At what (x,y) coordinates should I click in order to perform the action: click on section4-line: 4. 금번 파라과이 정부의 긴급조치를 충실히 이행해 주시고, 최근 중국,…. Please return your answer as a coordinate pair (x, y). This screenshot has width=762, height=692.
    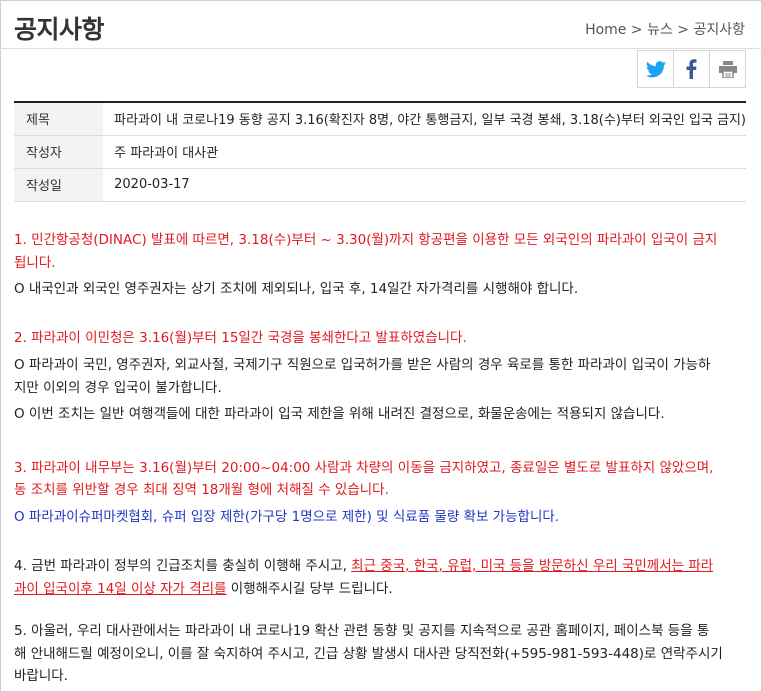
    Looking at the image, I should click on (380, 566).